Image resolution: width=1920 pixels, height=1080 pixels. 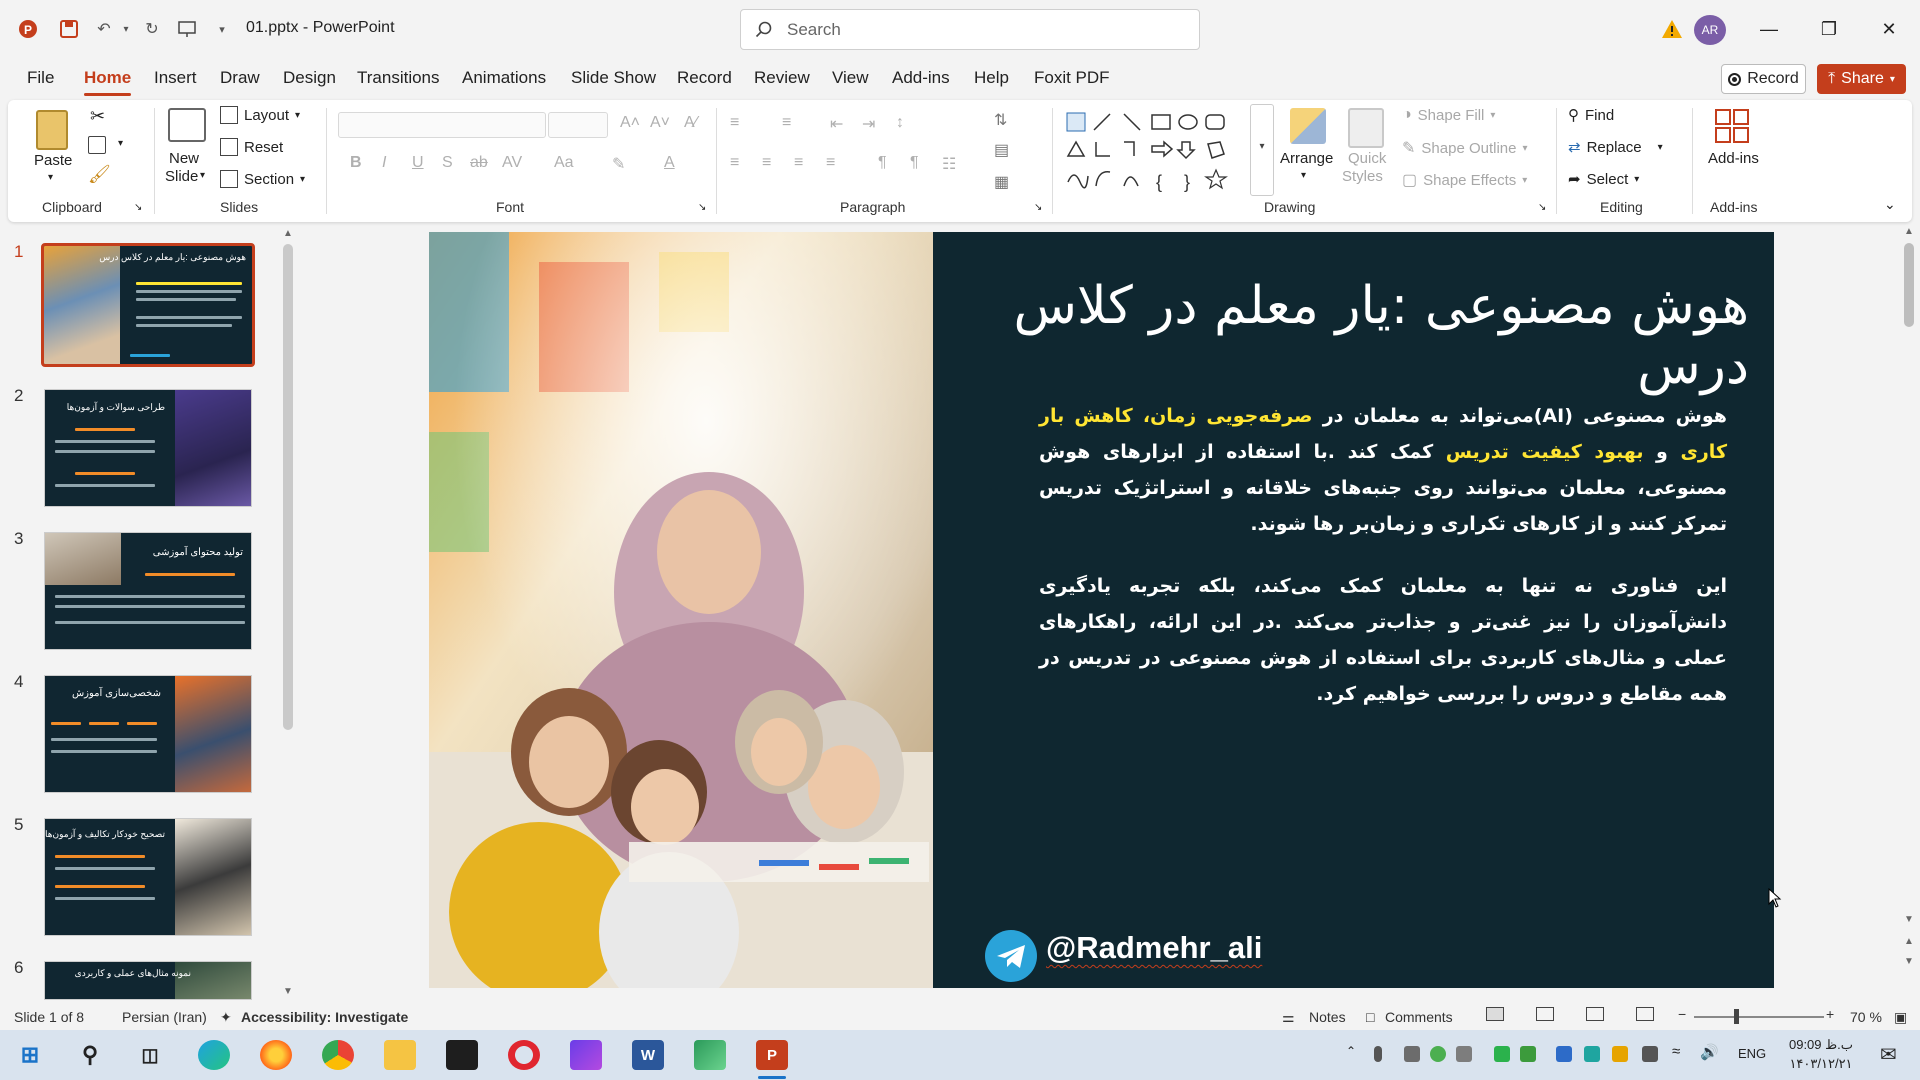 What do you see at coordinates (1001, 182) in the screenshot?
I see `smartart-icon: ▦` at bounding box center [1001, 182].